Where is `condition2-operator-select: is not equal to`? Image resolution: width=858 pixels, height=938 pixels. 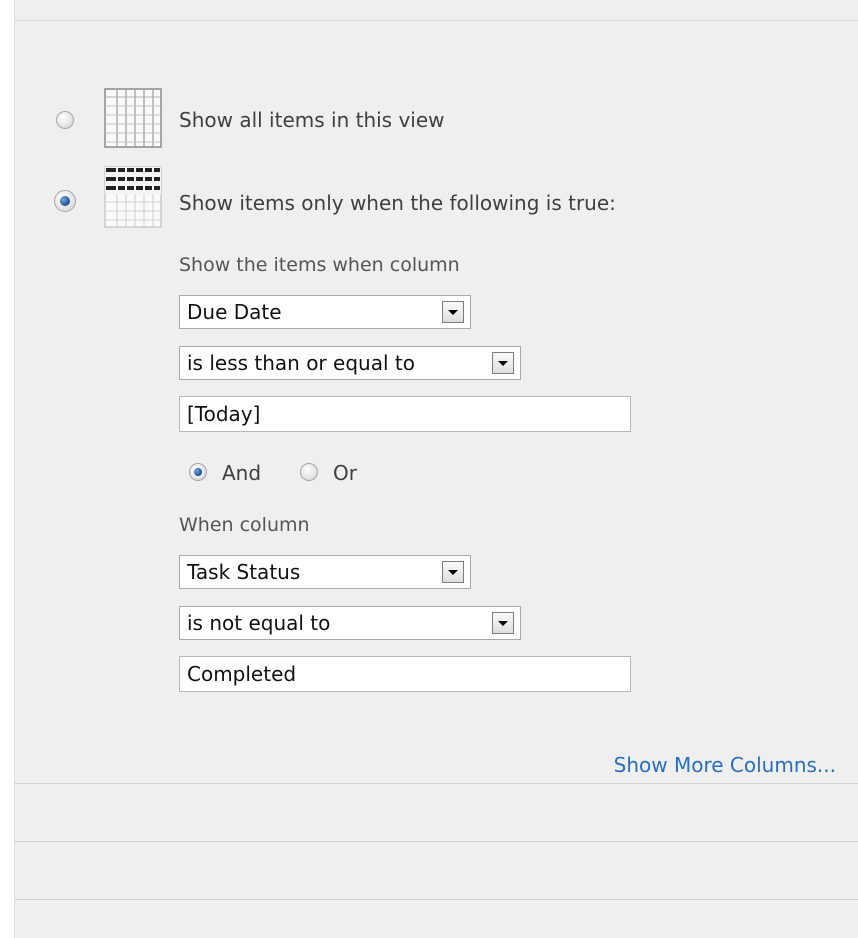
condition2-operator-select: is not equal to is located at coordinates (350, 623).